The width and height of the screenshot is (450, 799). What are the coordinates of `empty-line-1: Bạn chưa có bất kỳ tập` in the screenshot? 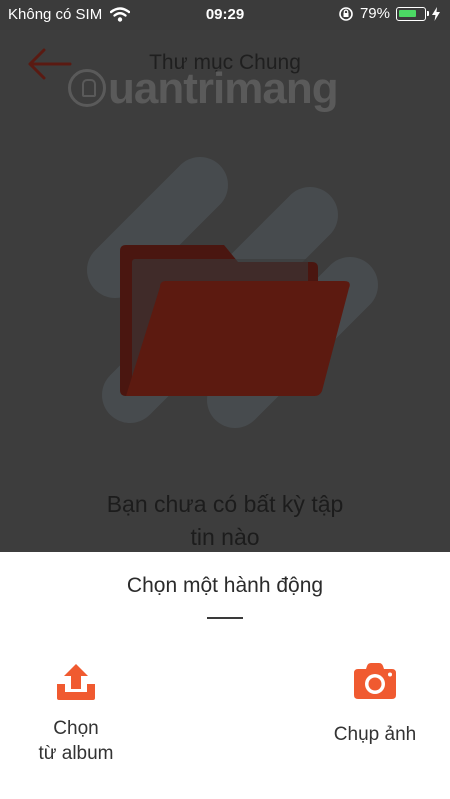 It's located at (225, 504).